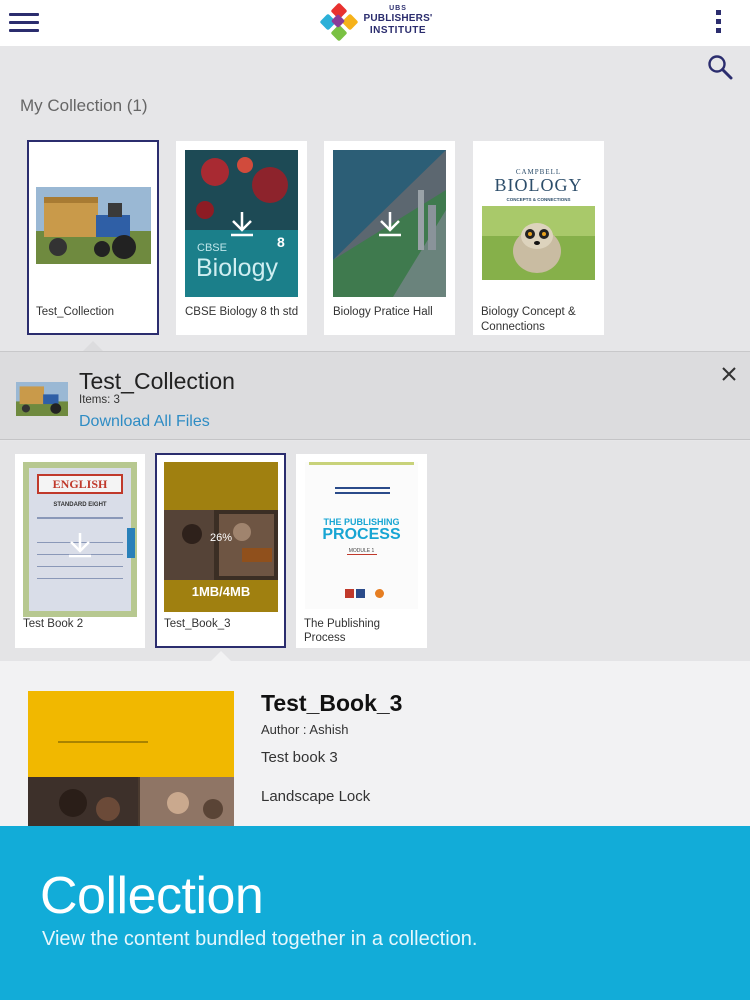  I want to click on book-detail-cover, so click(131, 766).